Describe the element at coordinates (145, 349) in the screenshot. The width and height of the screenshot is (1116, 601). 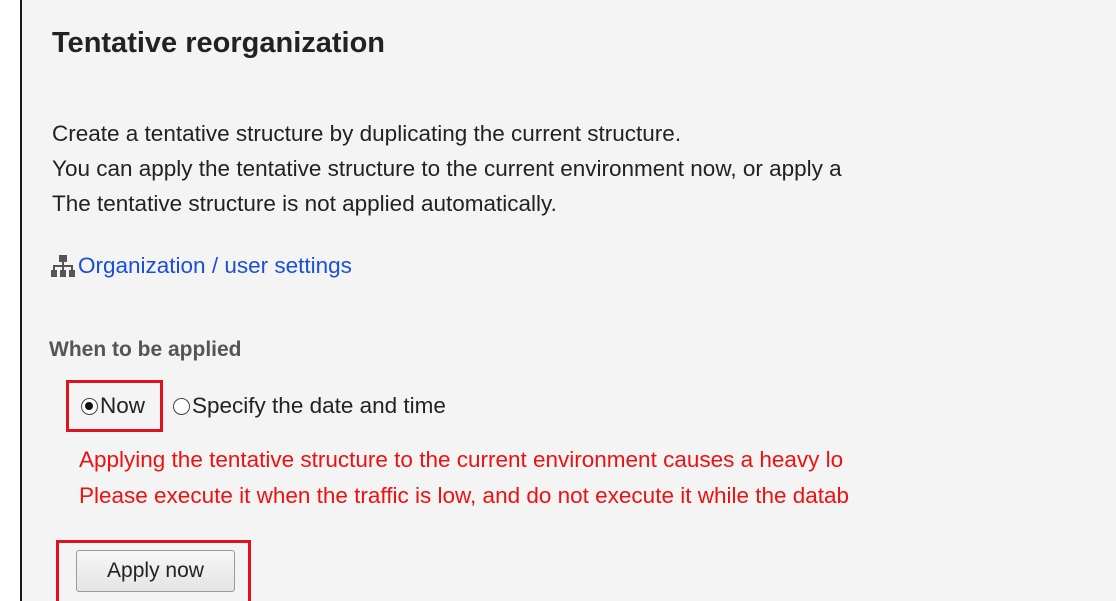
I see `when-to-be-applied-label: When to be applied` at that location.